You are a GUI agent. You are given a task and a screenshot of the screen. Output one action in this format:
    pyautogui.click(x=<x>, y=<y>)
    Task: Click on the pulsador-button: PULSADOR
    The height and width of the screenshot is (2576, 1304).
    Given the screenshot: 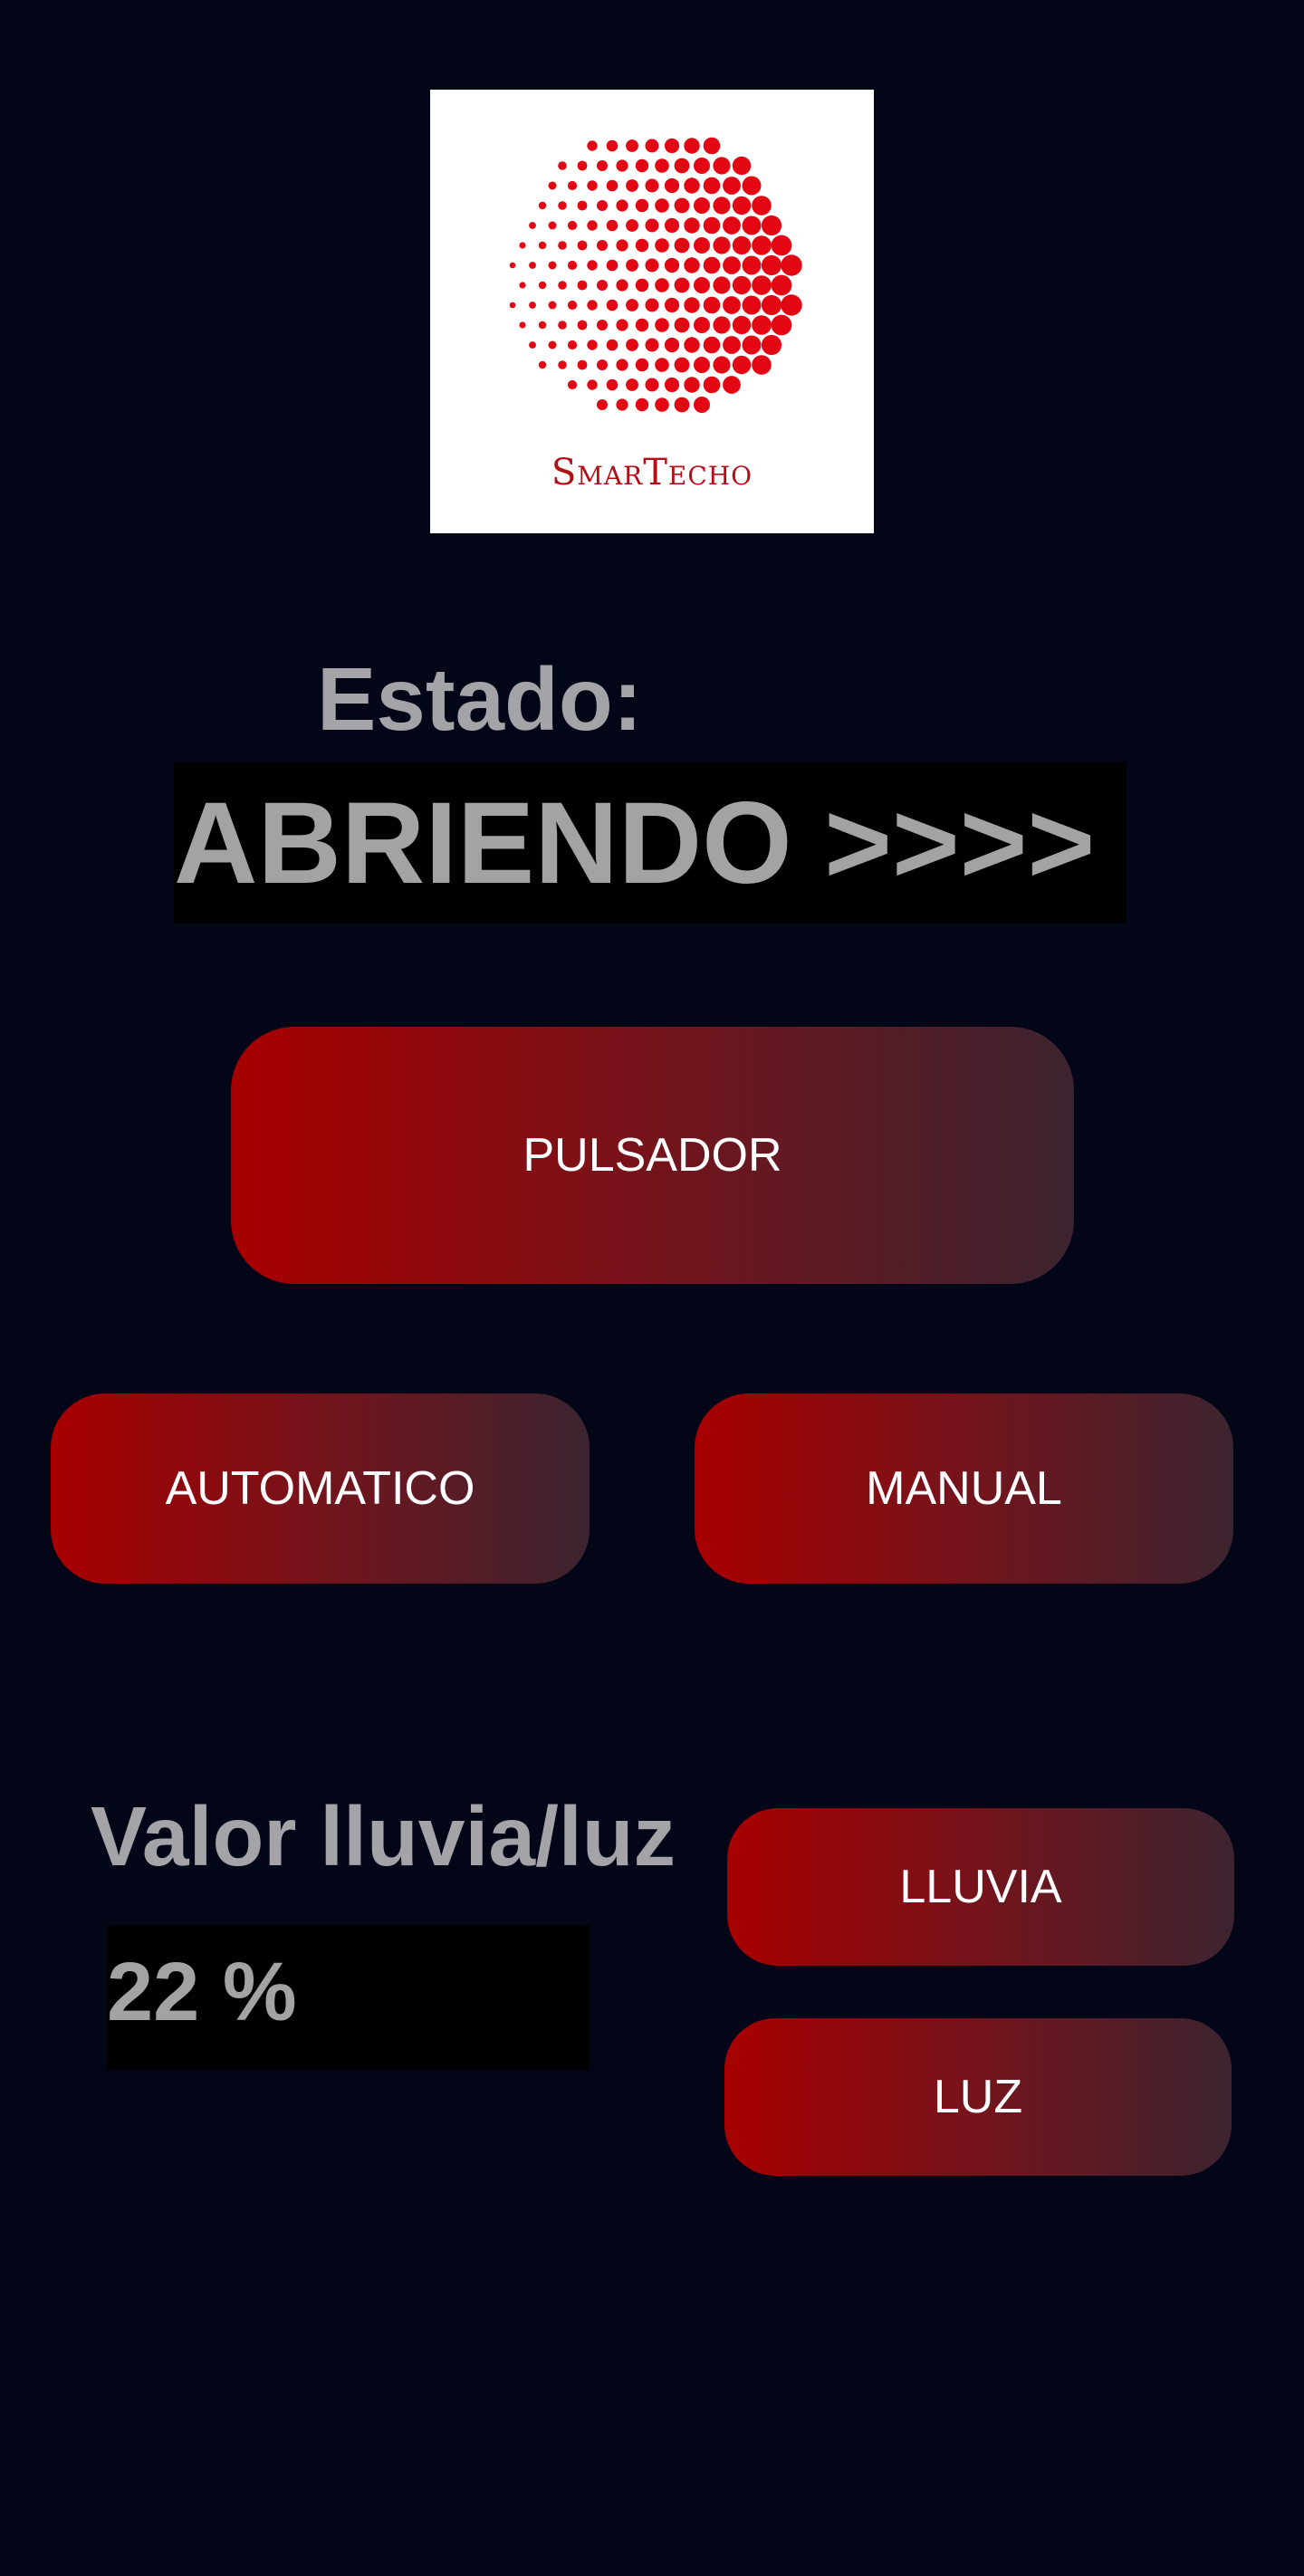 What is the action you would take?
    pyautogui.click(x=652, y=1155)
    